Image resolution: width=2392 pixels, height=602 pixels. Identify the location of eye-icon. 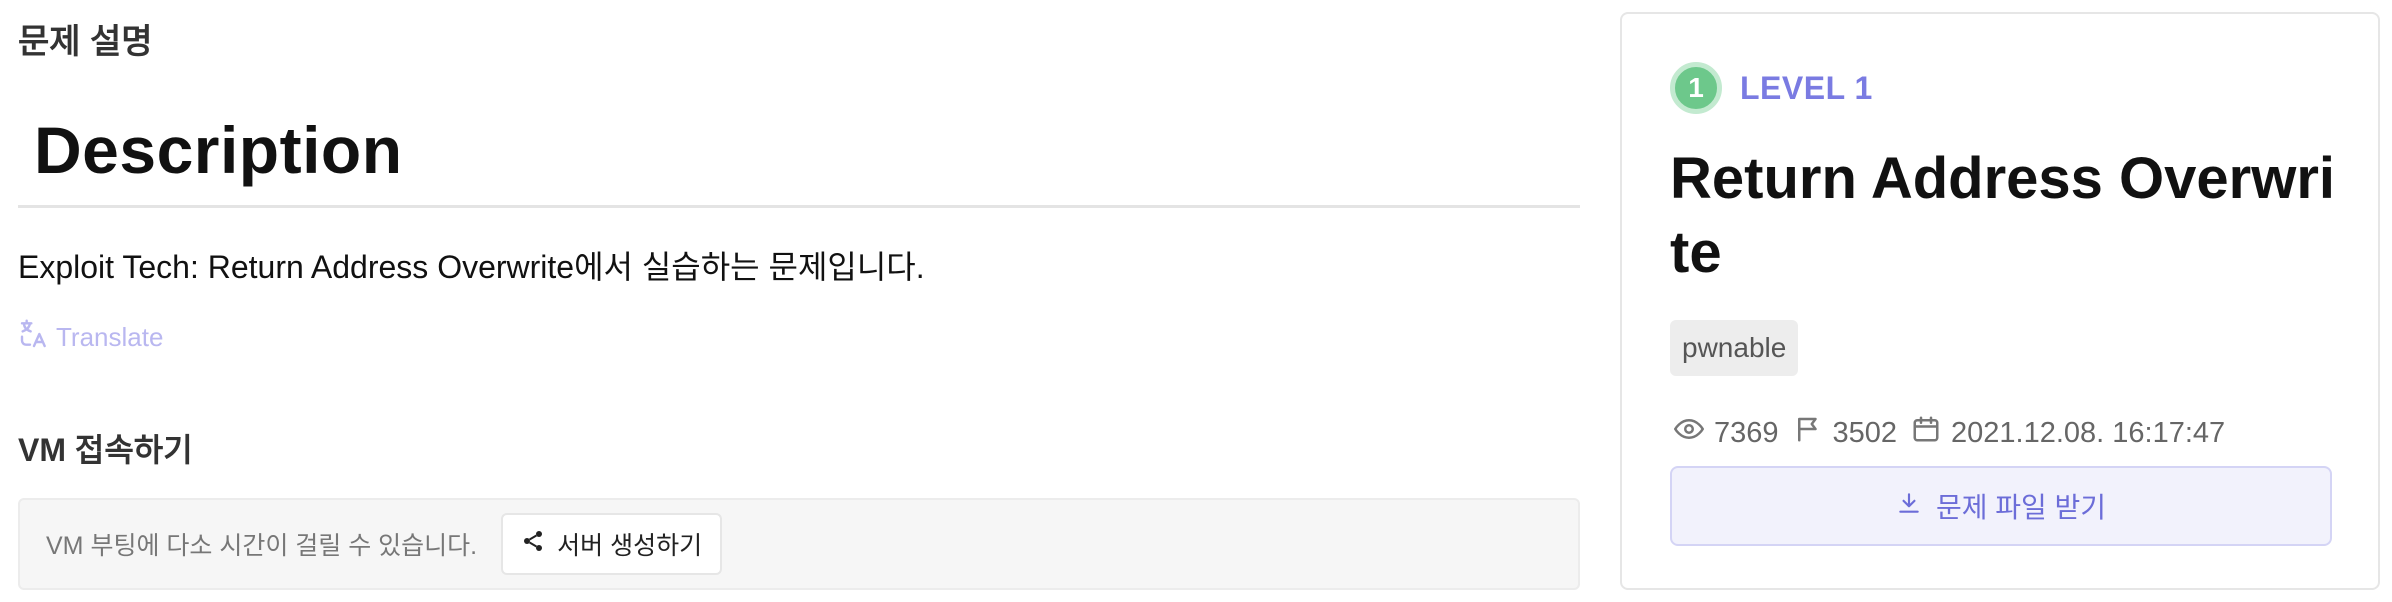
(1689, 433).